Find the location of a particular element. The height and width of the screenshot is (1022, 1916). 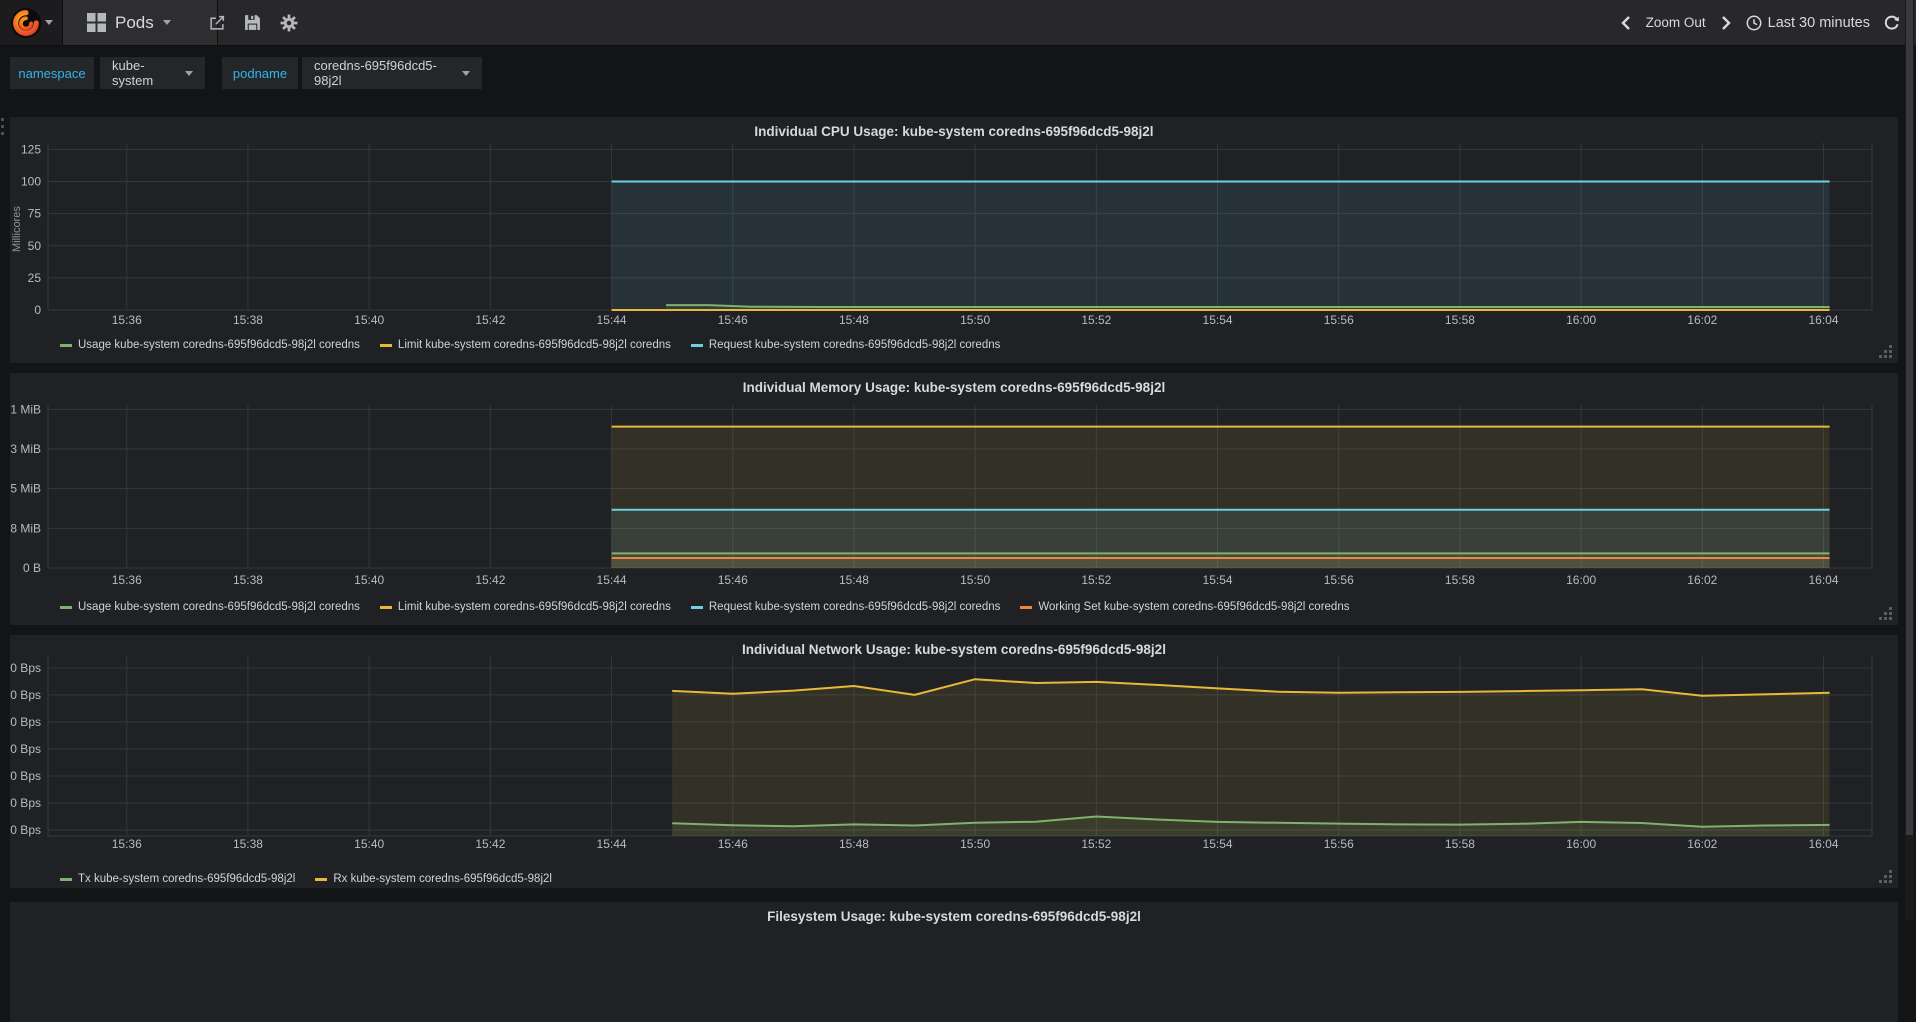

grafana-menu-button is located at coordinates (31, 22).